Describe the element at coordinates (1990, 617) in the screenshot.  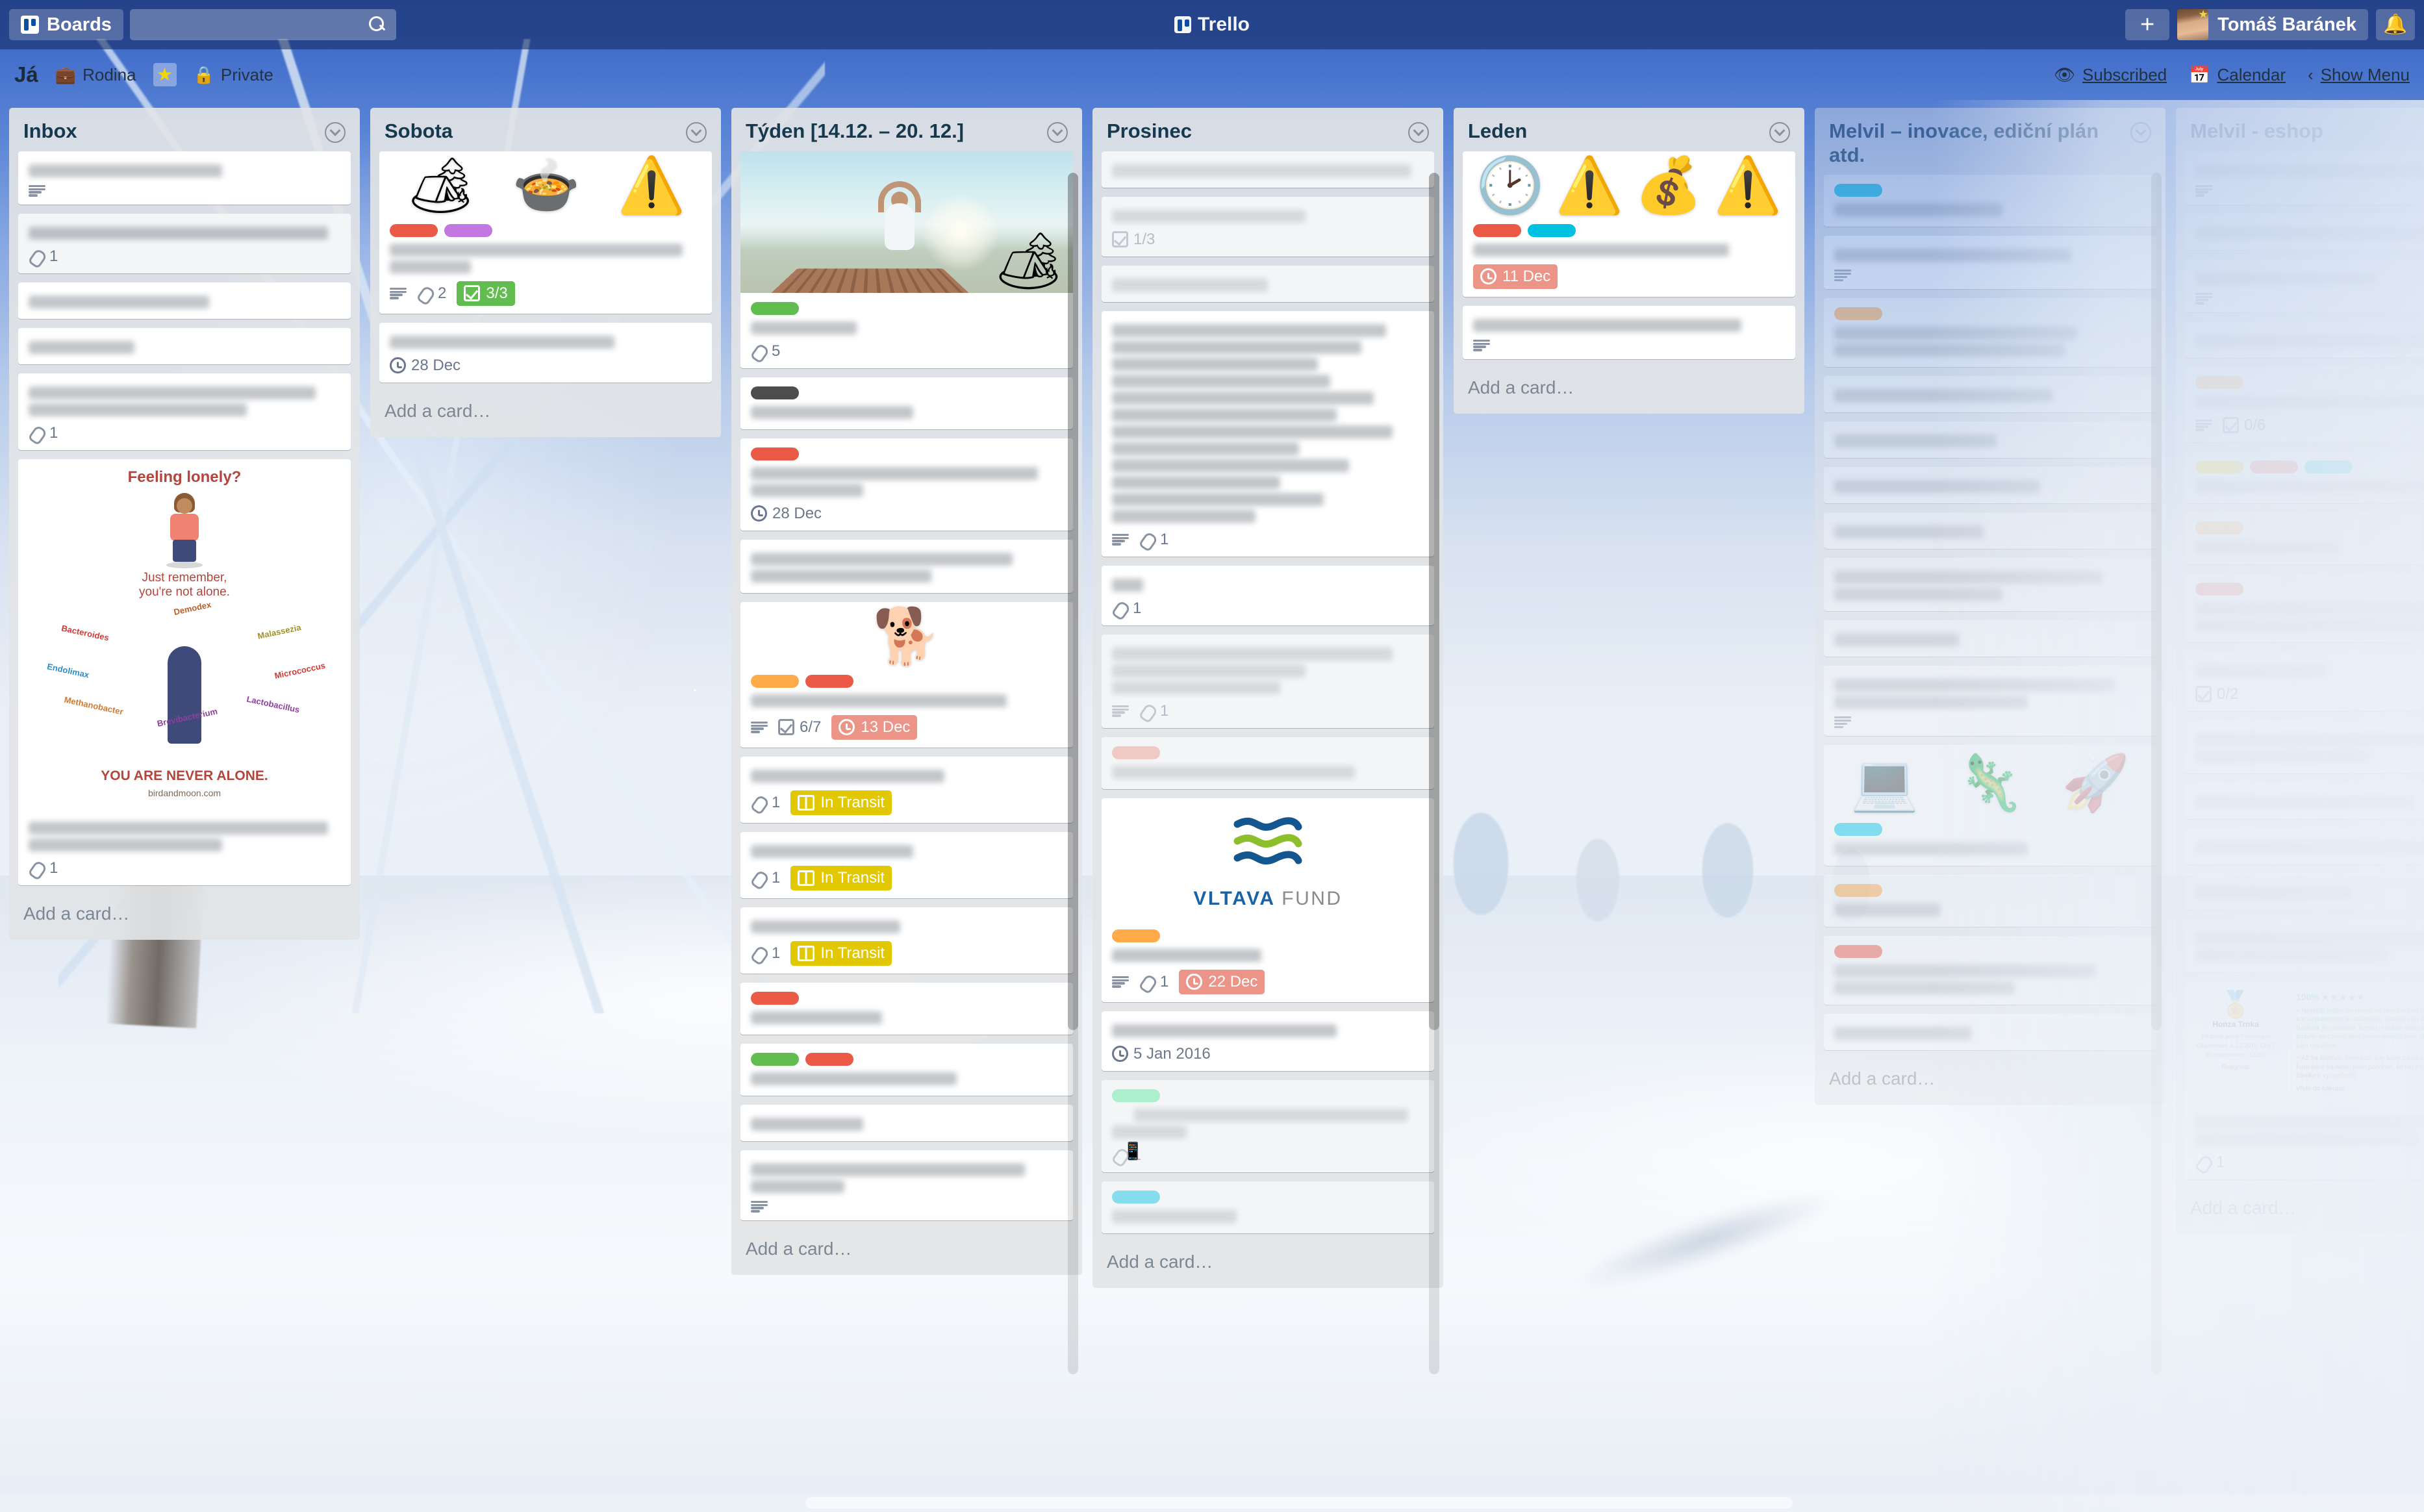
I see `list-cards: 💻 🦎 🚀` at that location.